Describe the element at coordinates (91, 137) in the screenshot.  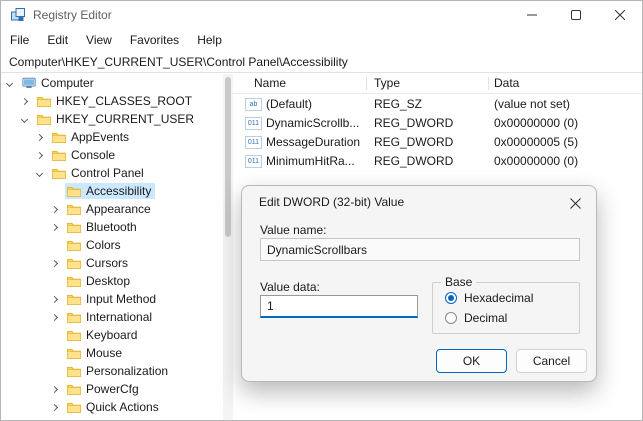
I see `tree-node: AppEvents` at that location.